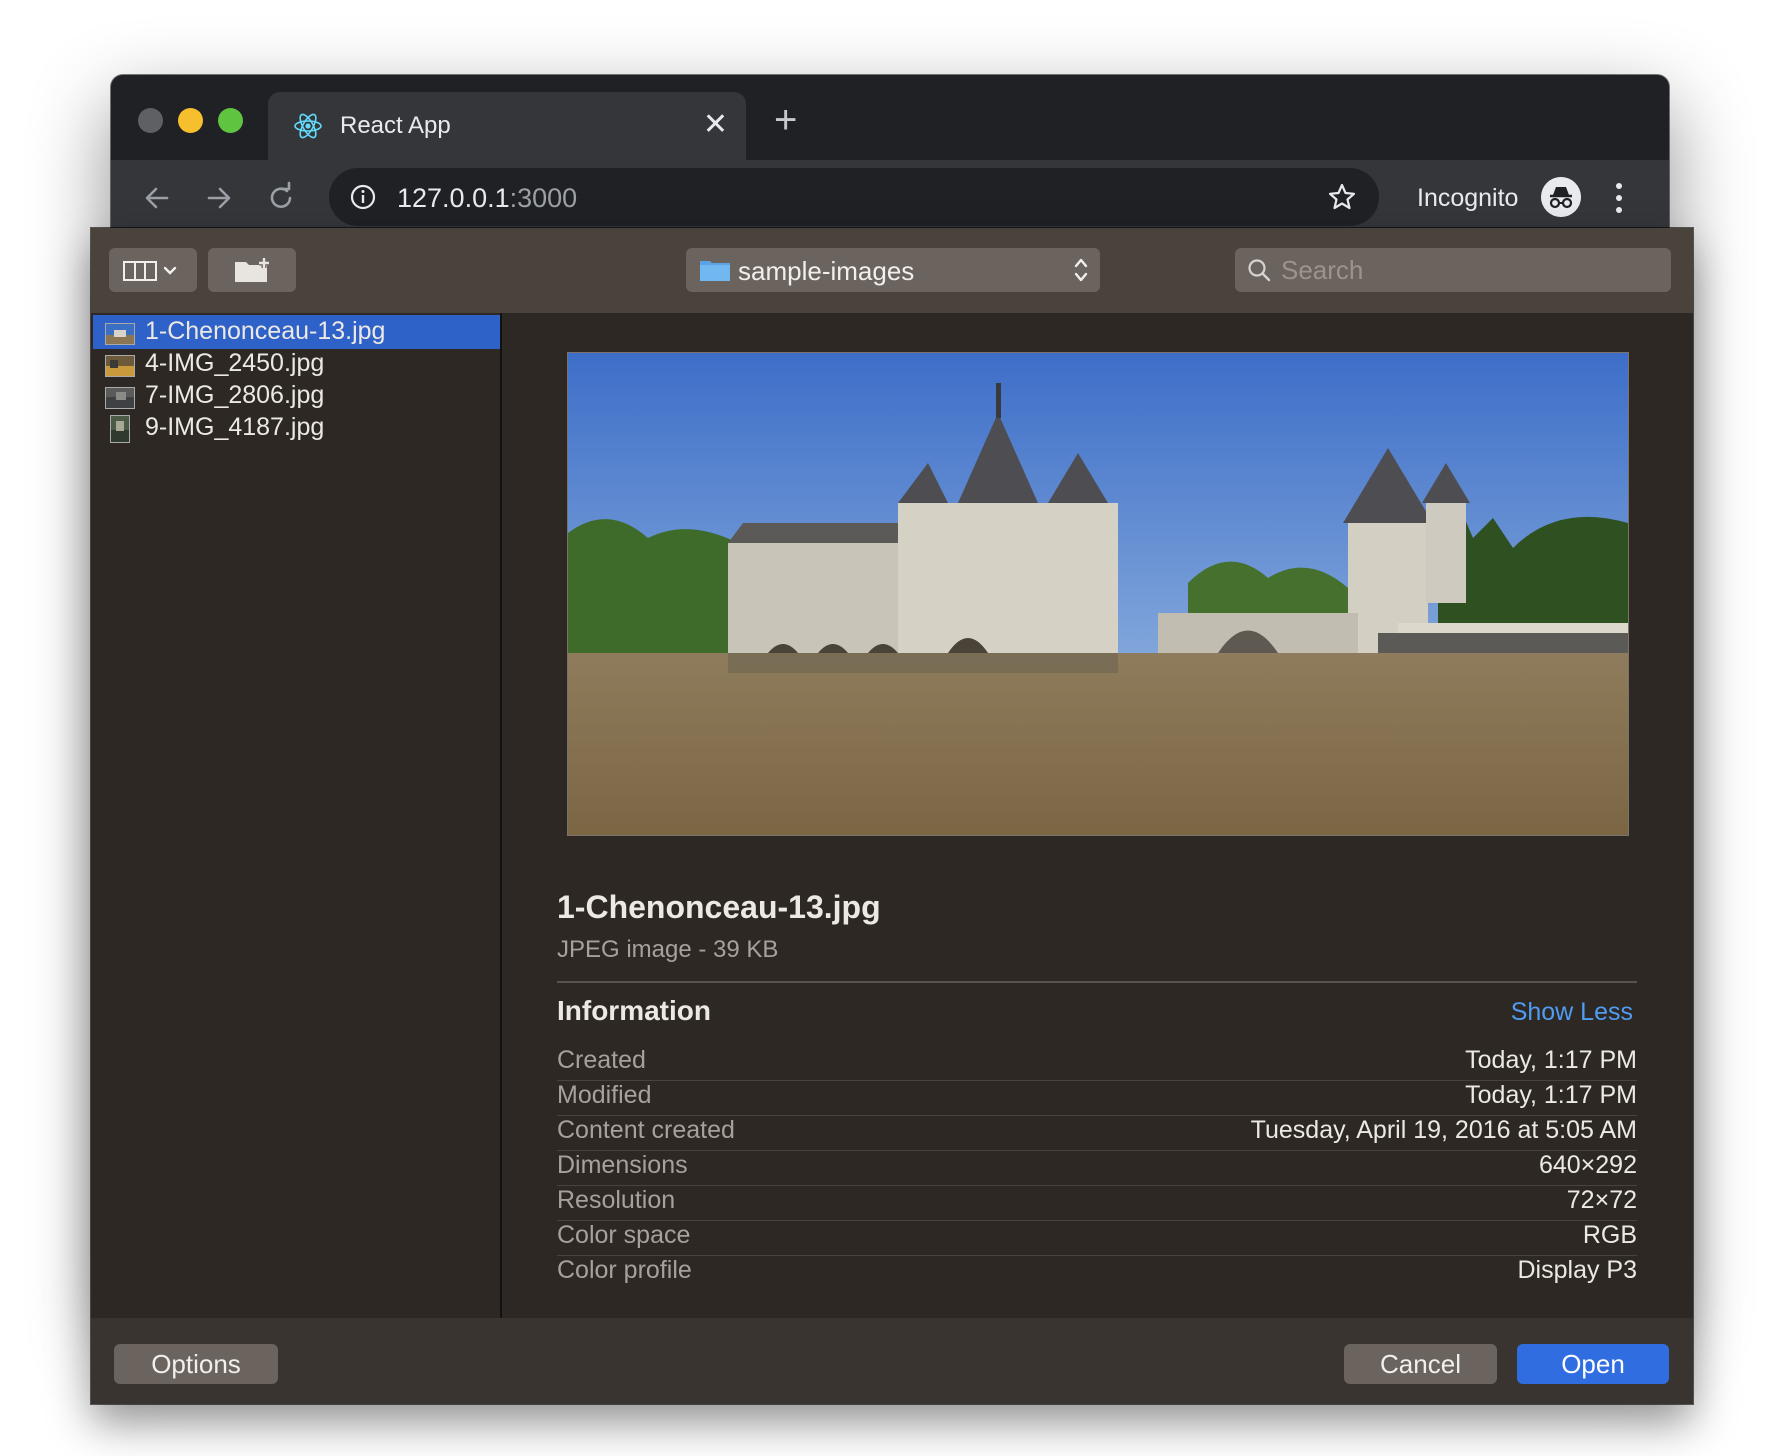 The width and height of the screenshot is (1780, 1456). What do you see at coordinates (1577, 1270) in the screenshot?
I see `info-value: Display P3` at bounding box center [1577, 1270].